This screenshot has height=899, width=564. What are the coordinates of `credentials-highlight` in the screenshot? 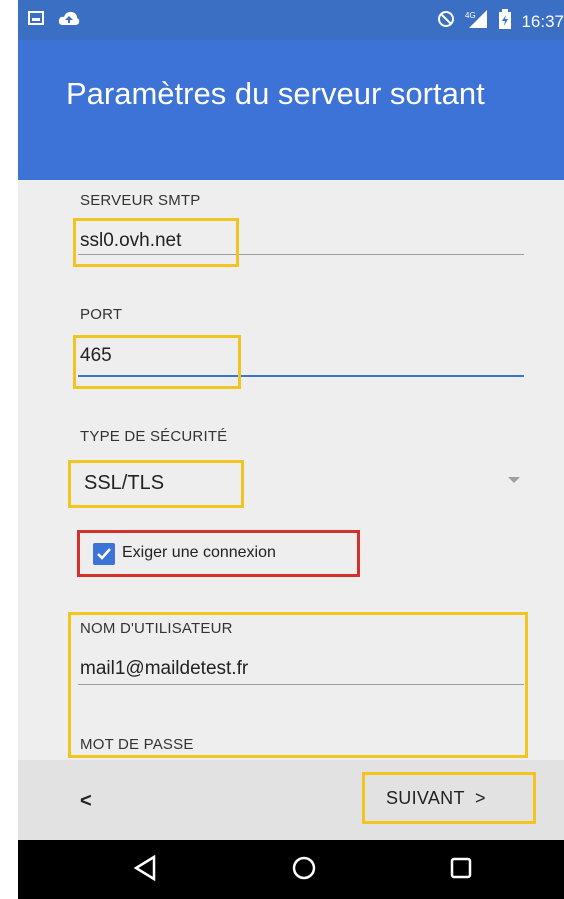 It's located at (298, 685).